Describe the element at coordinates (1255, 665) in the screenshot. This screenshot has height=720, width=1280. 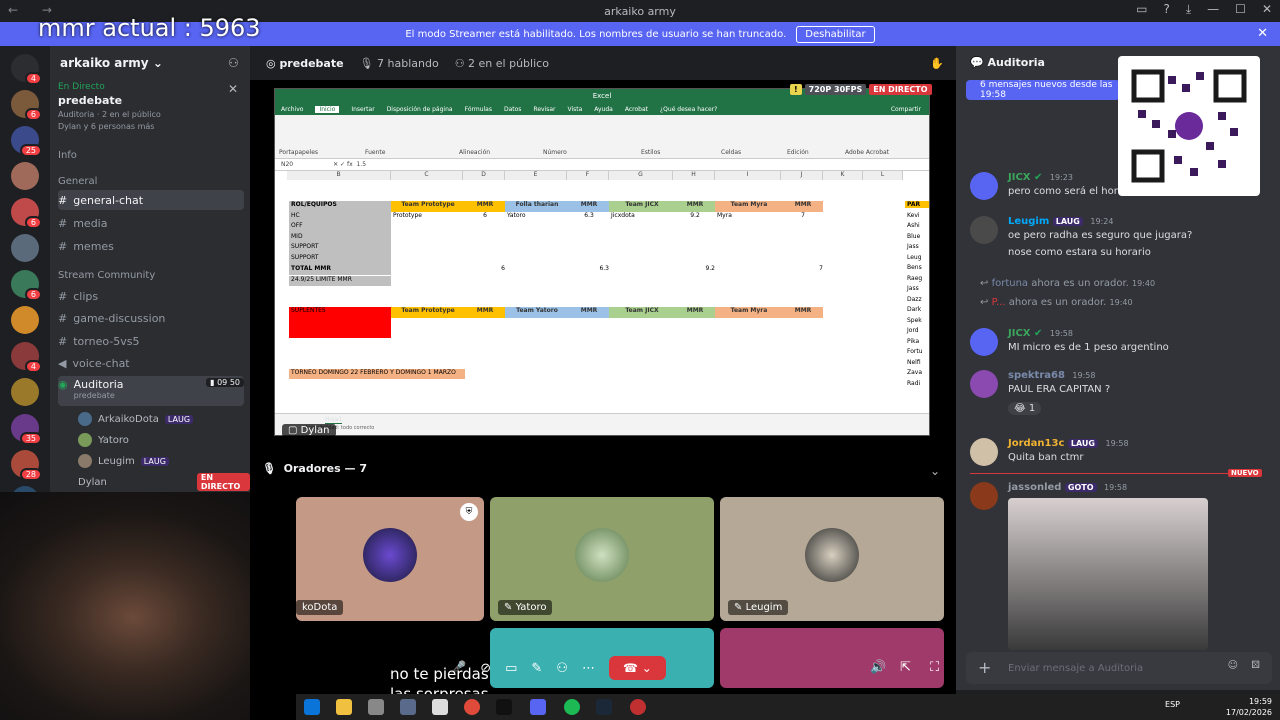
I see `apps-icon: ⚄` at that location.